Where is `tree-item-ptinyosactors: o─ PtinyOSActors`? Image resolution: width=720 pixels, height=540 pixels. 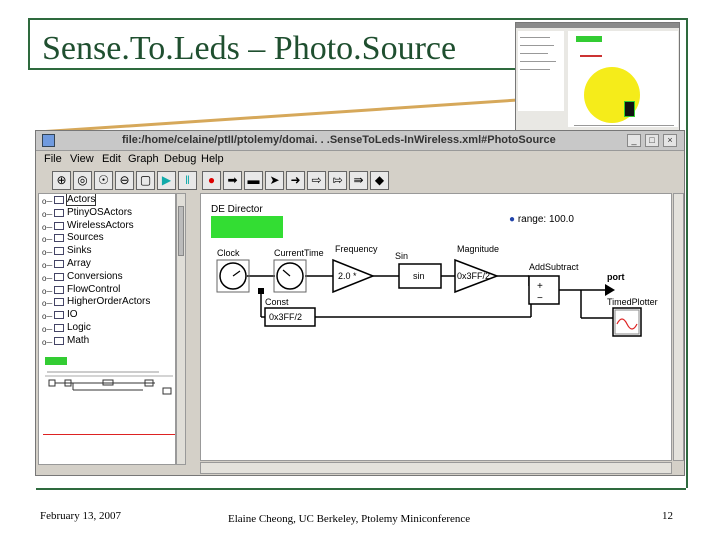
tree-item-ptinyosactors: o─ PtinyOSActors is located at coordinates (107, 213).